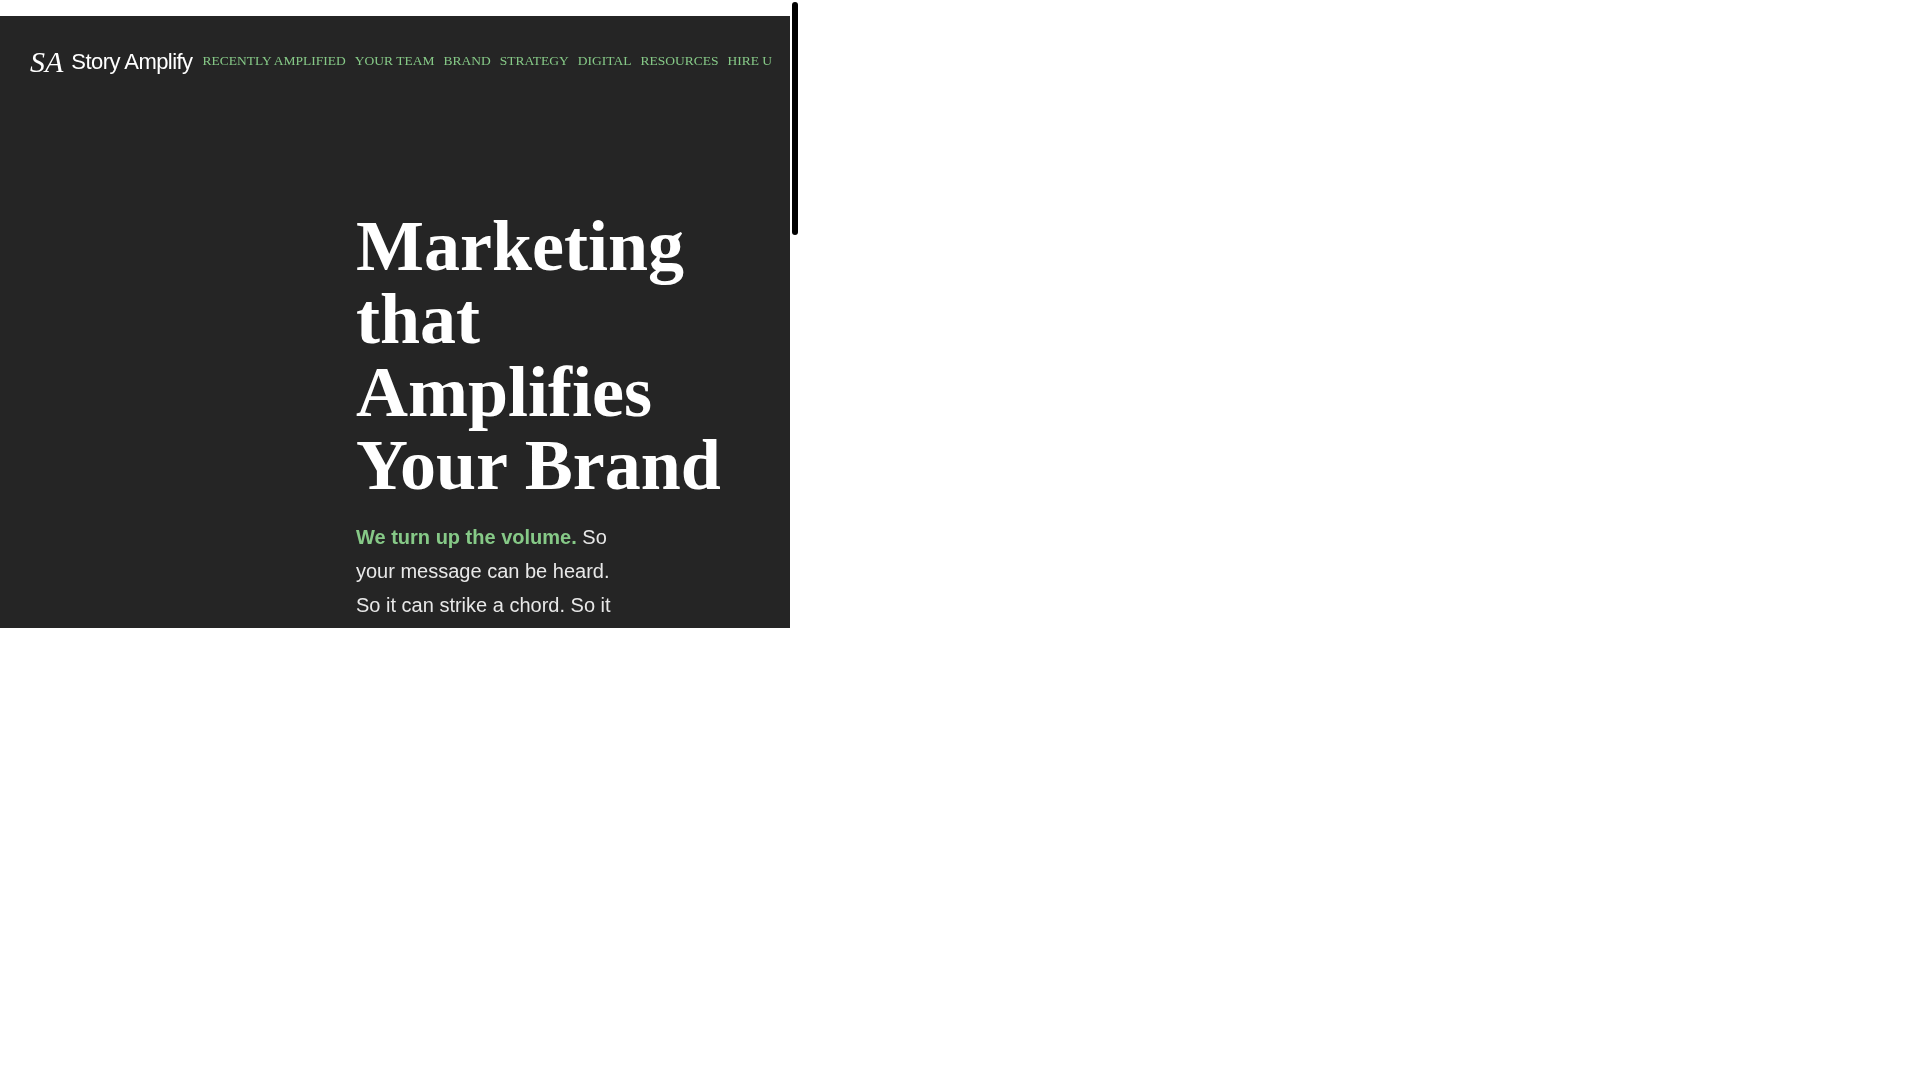  I want to click on nav-link: DIGITAL, so click(604, 61).